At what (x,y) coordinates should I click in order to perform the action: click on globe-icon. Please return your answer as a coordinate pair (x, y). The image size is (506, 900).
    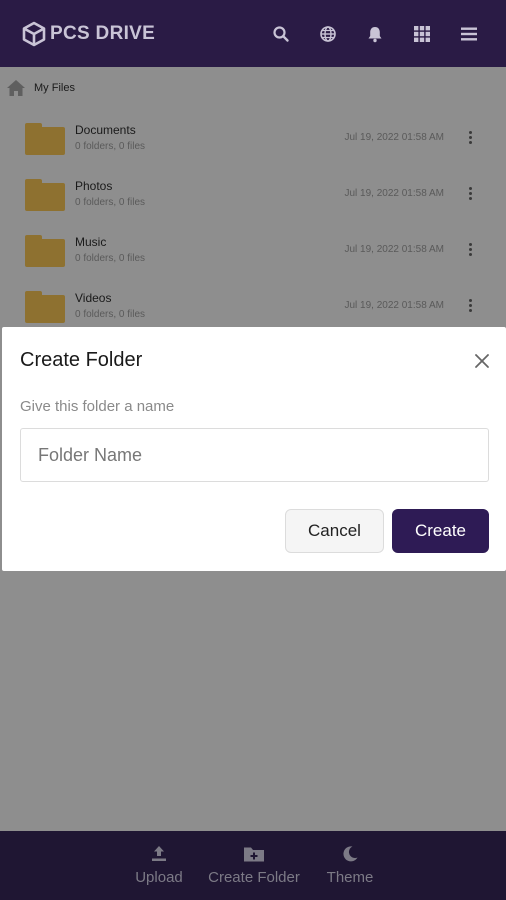
    Looking at the image, I should click on (327, 34).